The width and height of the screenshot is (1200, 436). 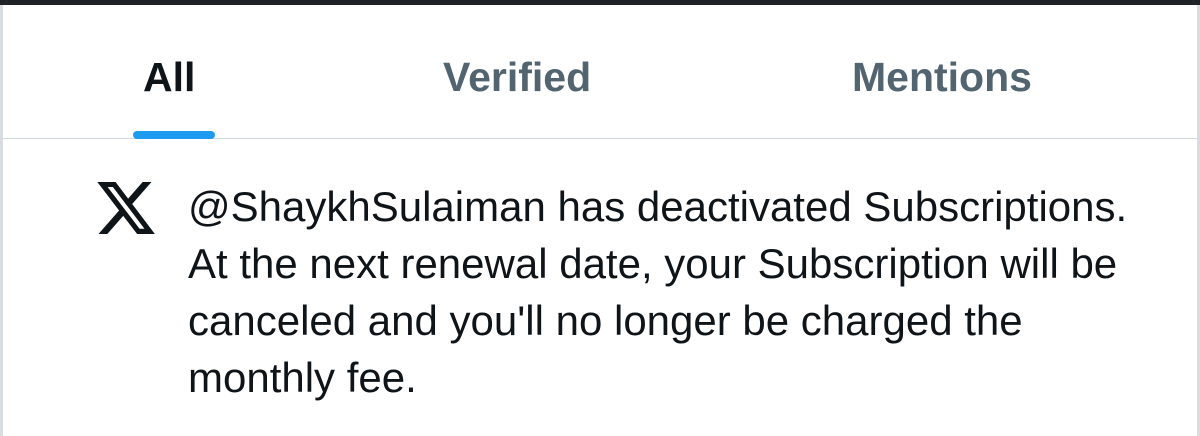 I want to click on active-tab-indicator, so click(x=174, y=135).